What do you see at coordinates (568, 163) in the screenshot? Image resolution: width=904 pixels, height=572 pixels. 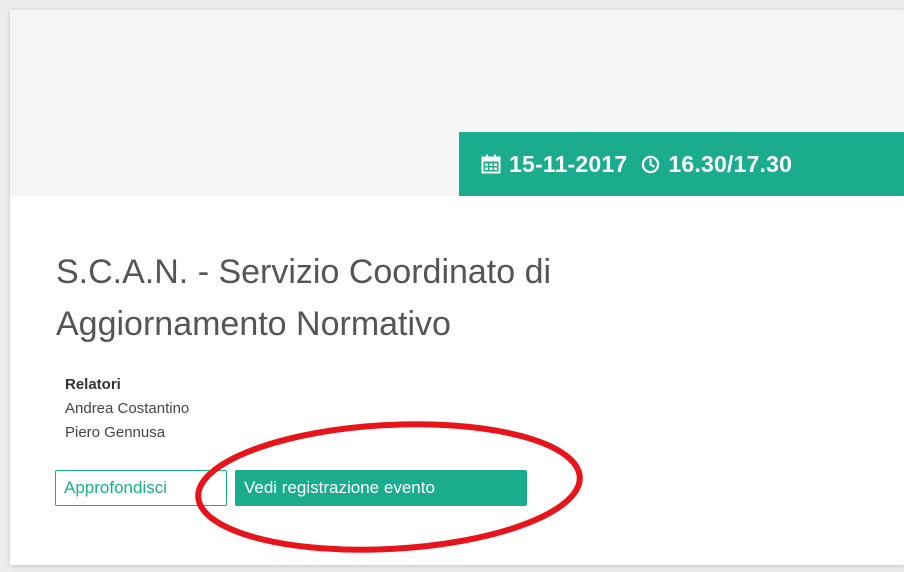 I see `event-date: 15-11-2017` at bounding box center [568, 163].